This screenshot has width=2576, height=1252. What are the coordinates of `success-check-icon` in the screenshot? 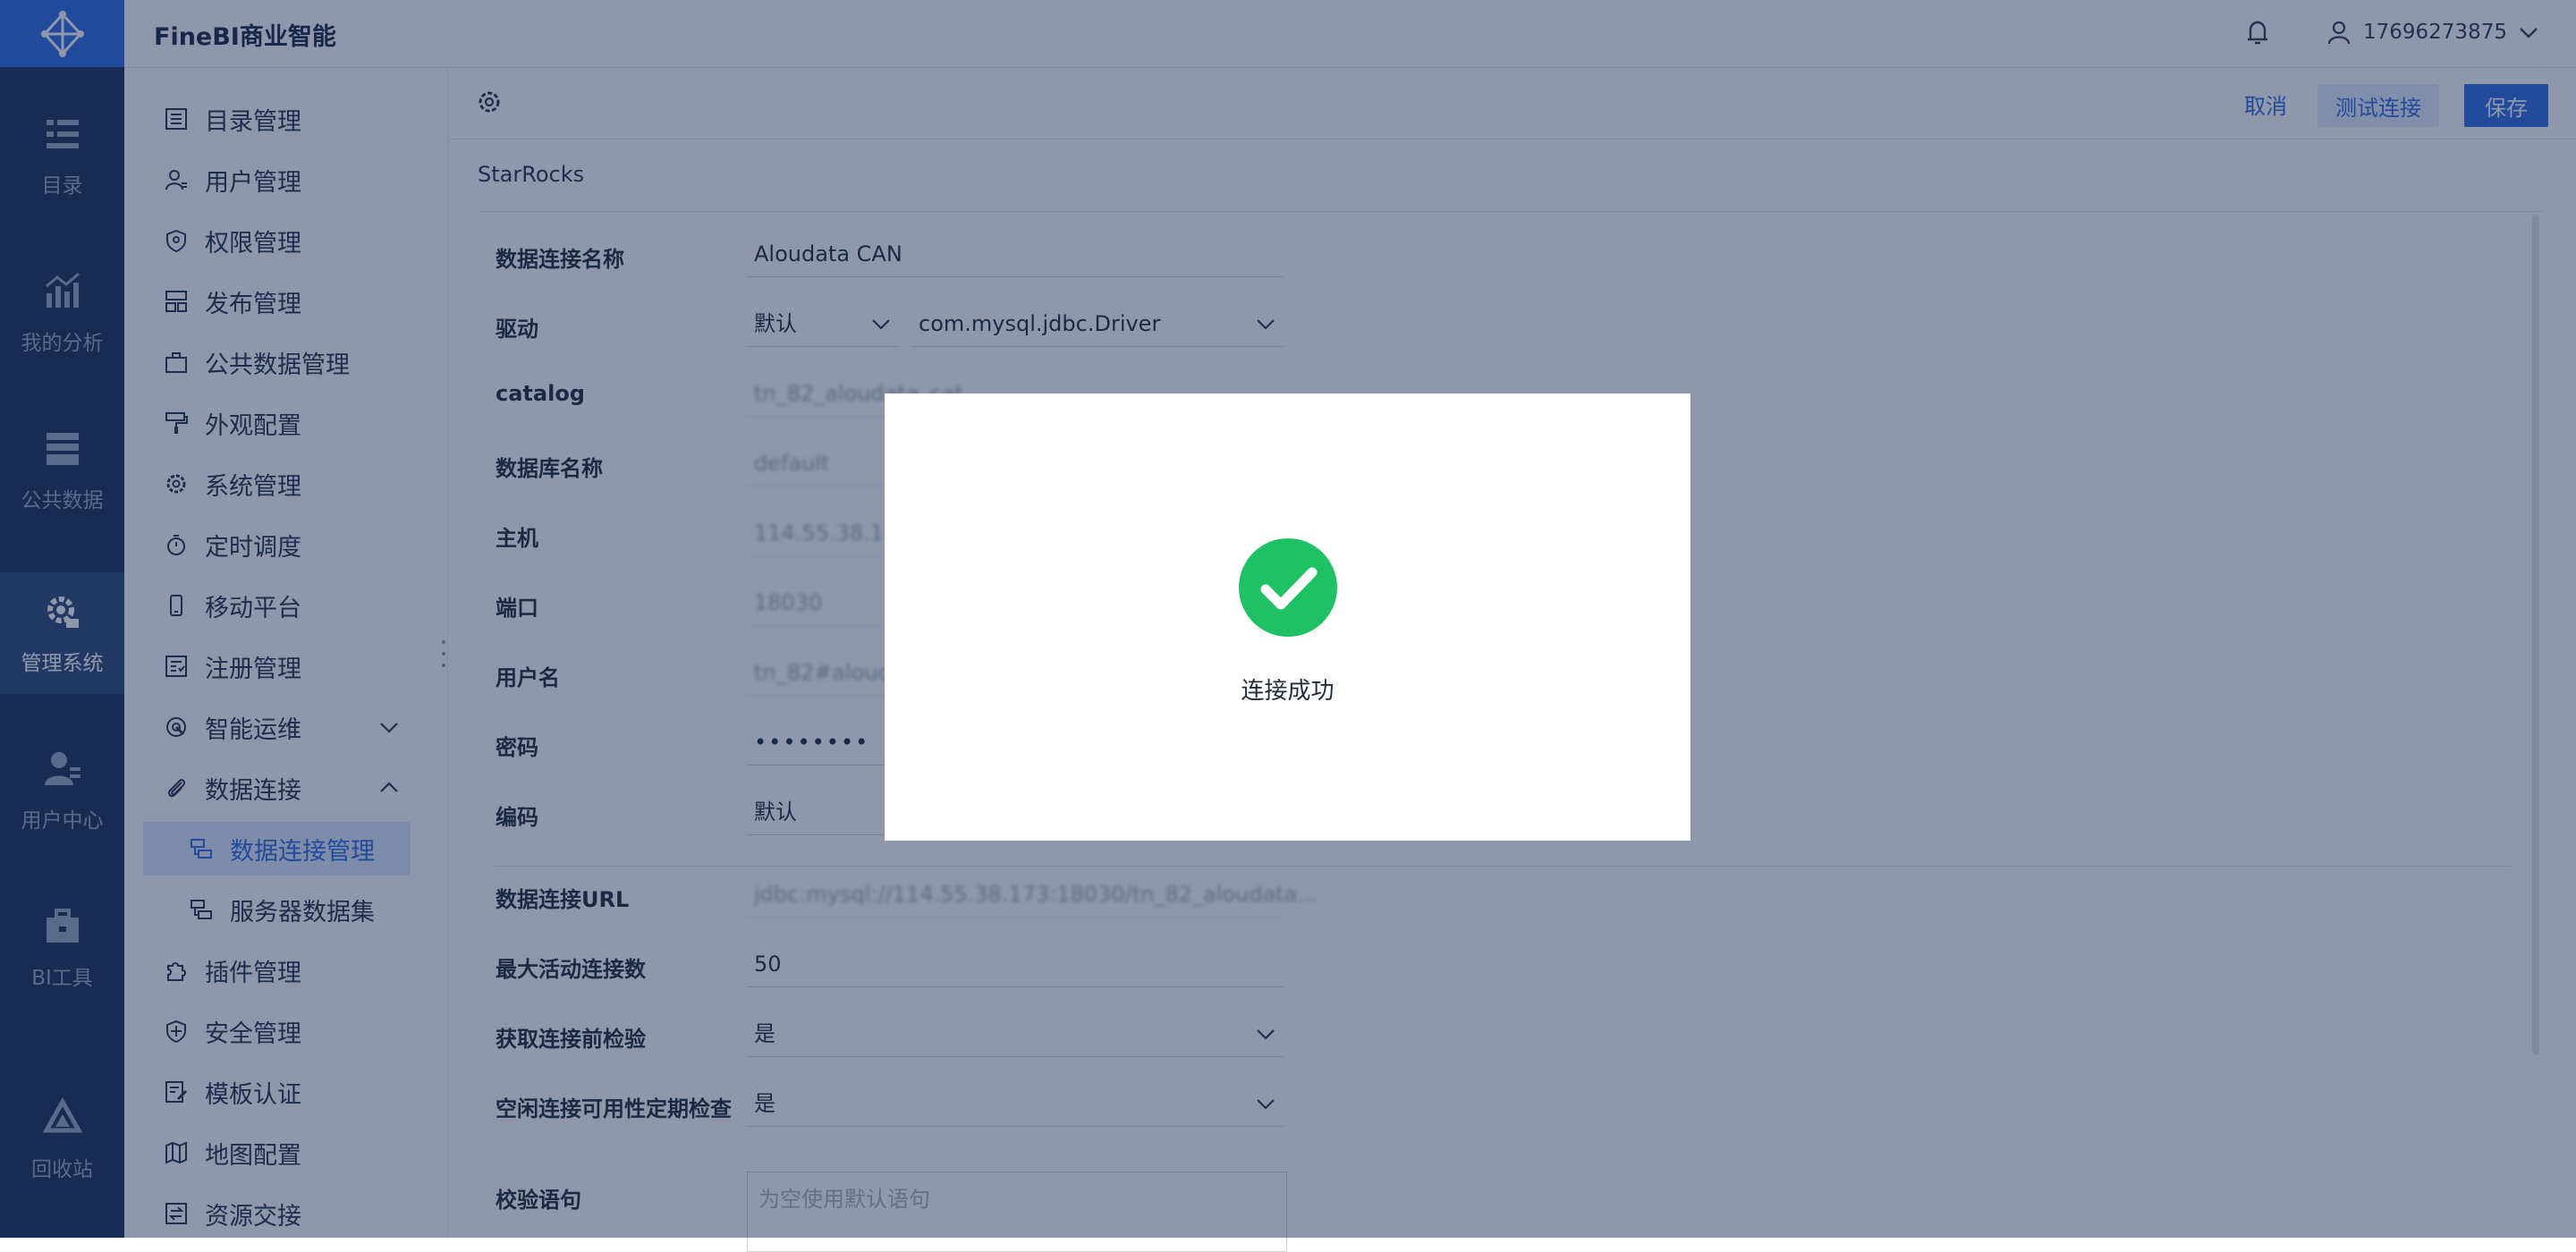 It's located at (1288, 587).